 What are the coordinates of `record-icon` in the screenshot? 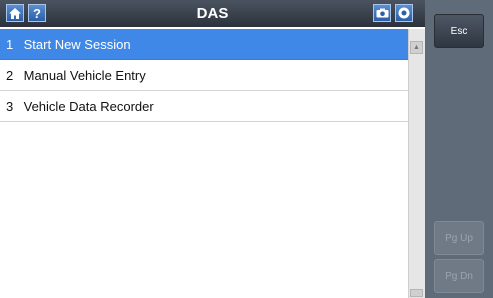 It's located at (404, 13).